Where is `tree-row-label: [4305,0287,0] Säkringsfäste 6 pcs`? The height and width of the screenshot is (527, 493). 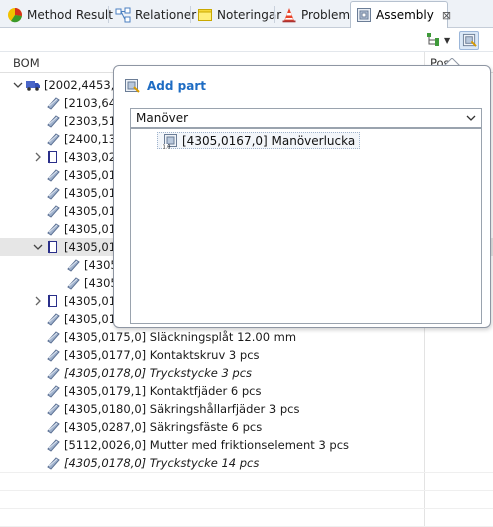 tree-row-label: [4305,0287,0] Säkringsfäste 6 pcs is located at coordinates (163, 427).